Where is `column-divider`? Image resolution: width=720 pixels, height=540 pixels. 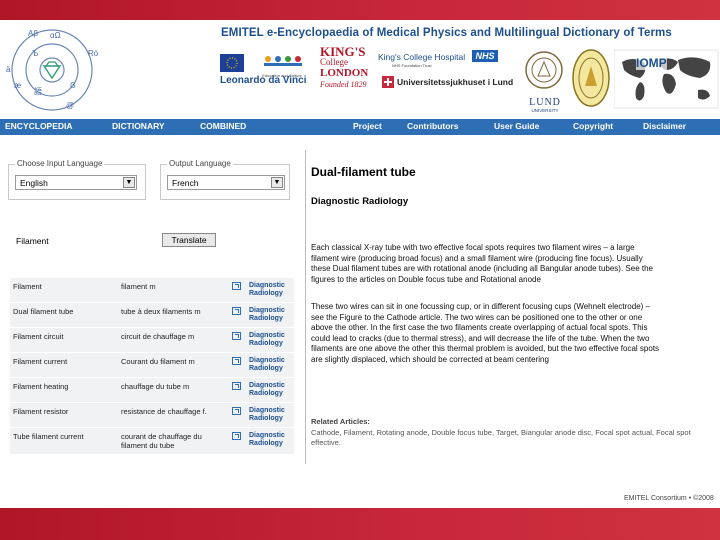 column-divider is located at coordinates (305, 307).